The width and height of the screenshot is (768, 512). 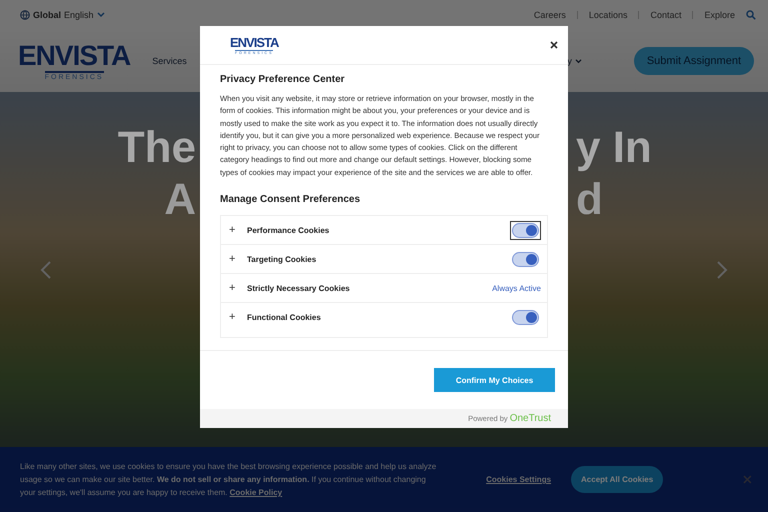 I want to click on cookie-category-row: + Performance Cookies, so click(x=384, y=231).